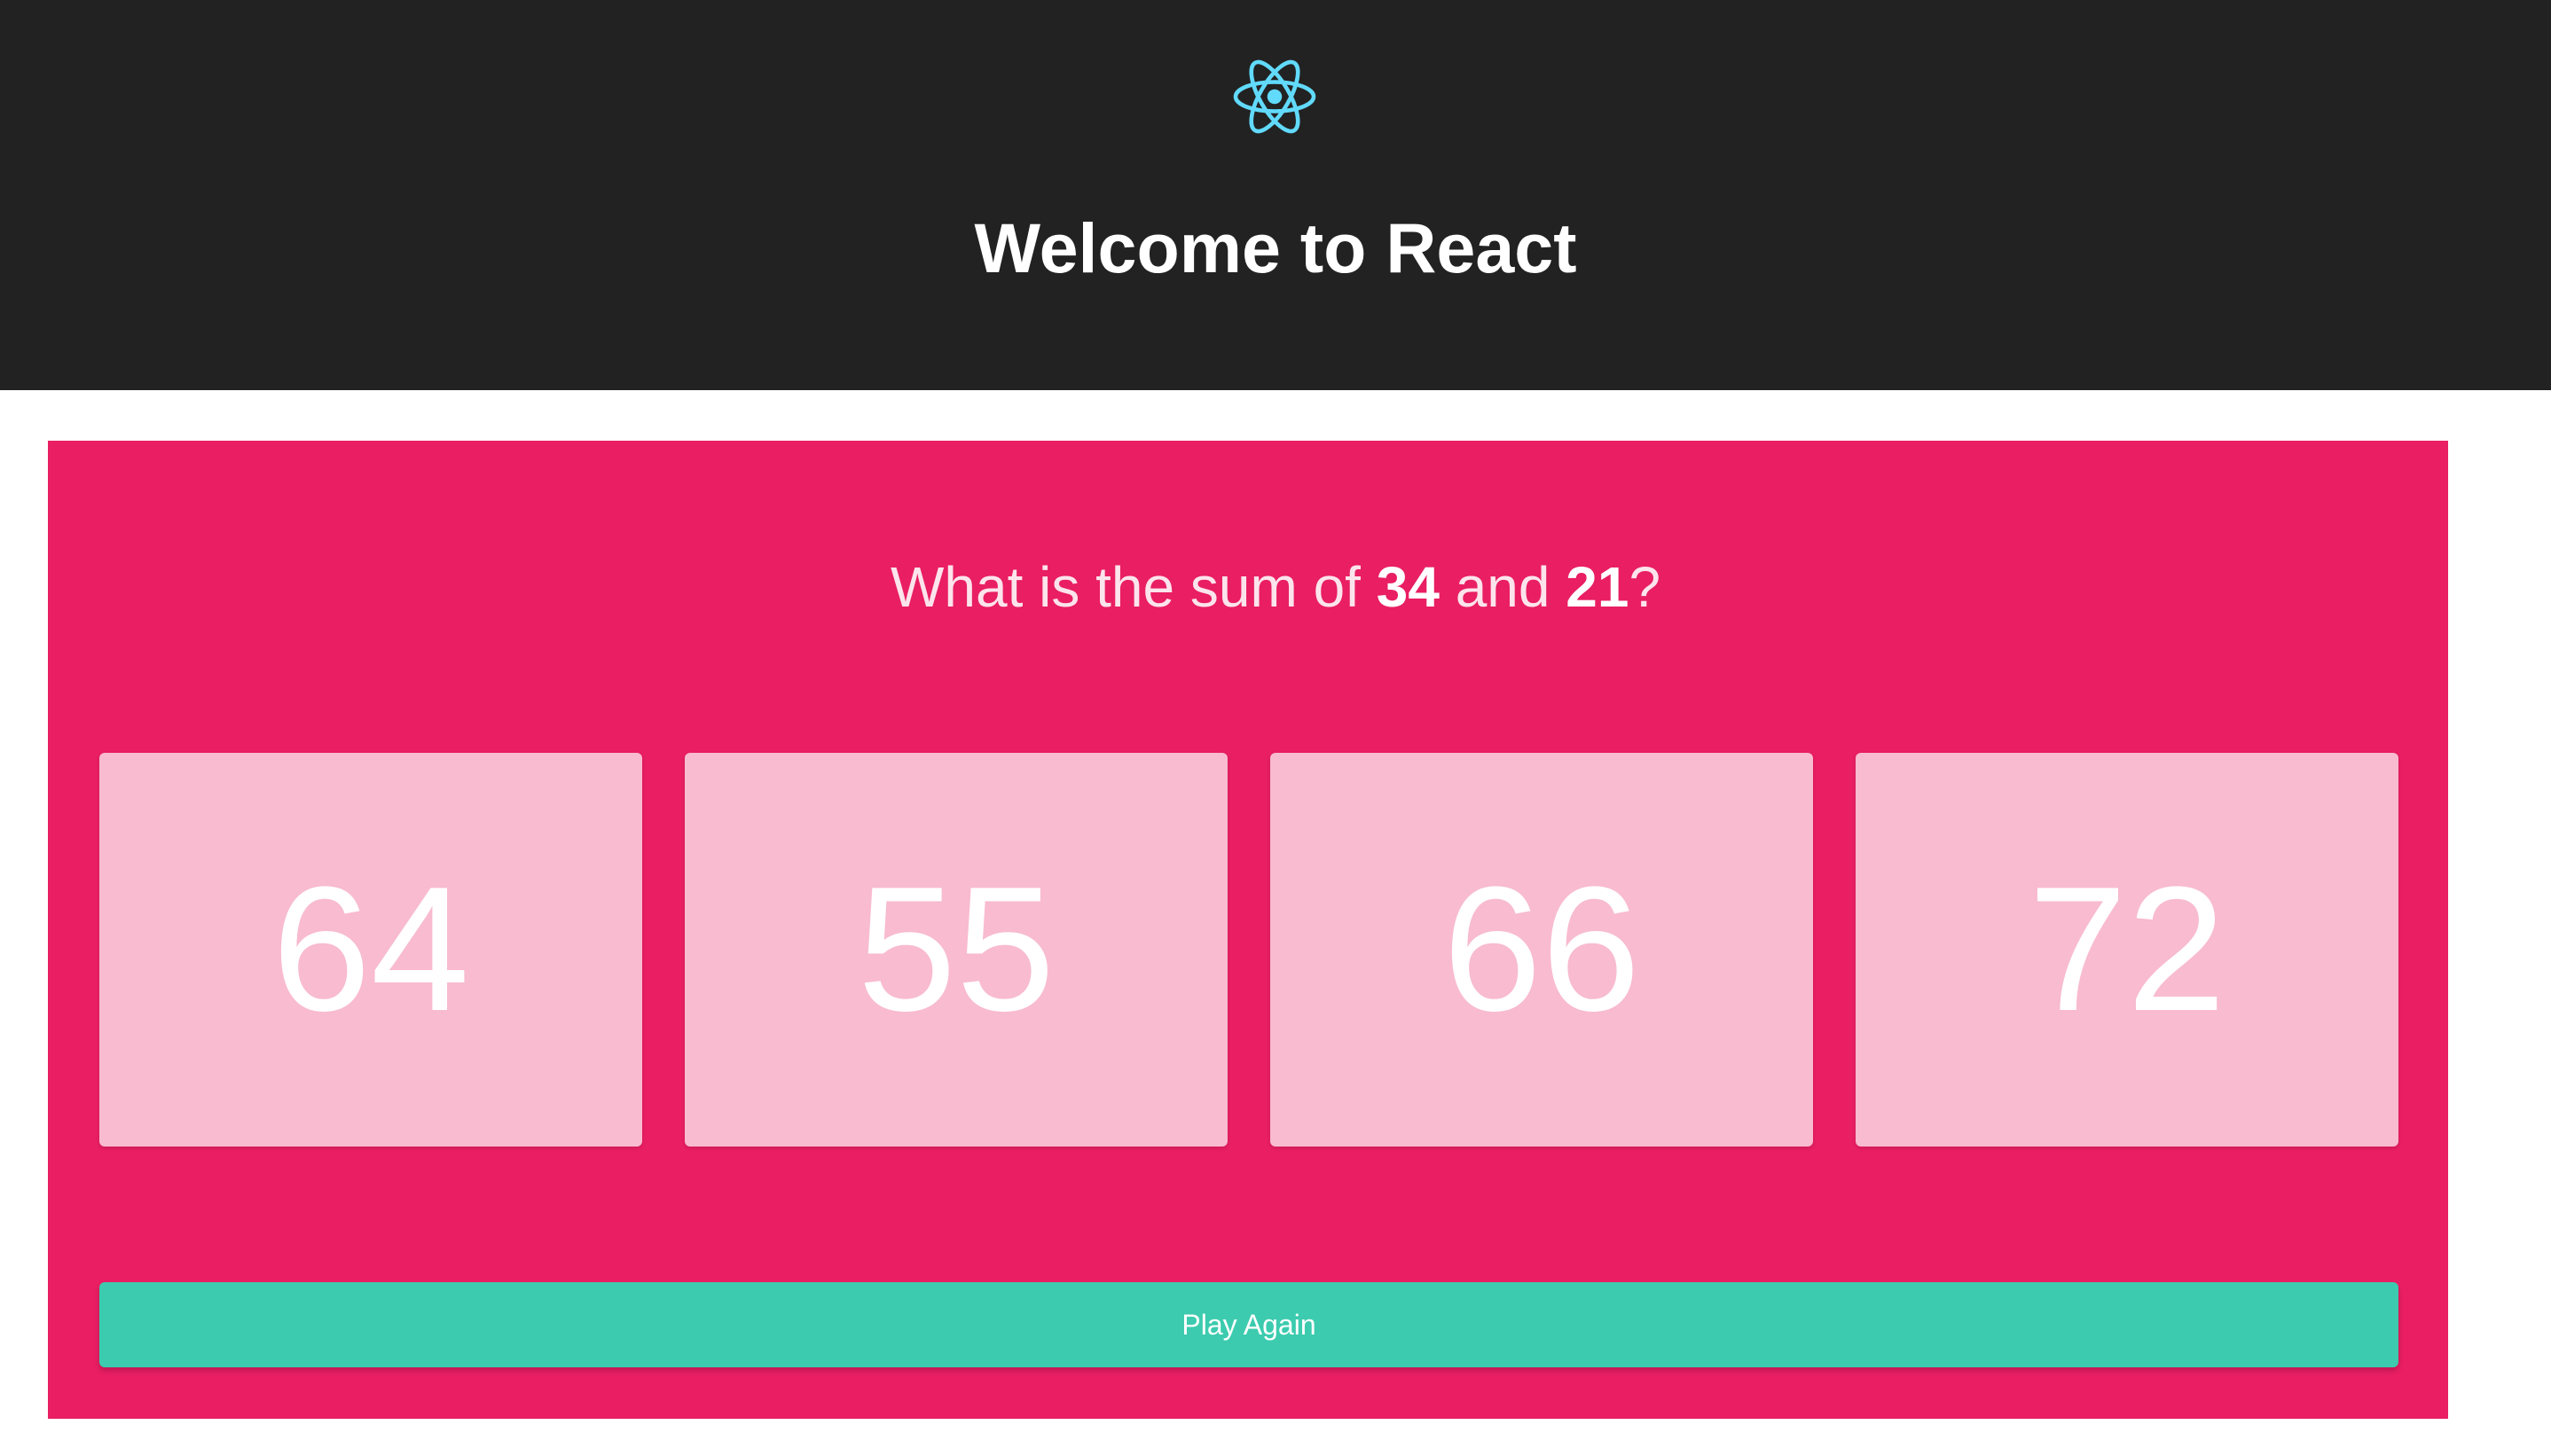 The image size is (2551, 1456). What do you see at coordinates (1274, 96) in the screenshot?
I see `react-logo-icon` at bounding box center [1274, 96].